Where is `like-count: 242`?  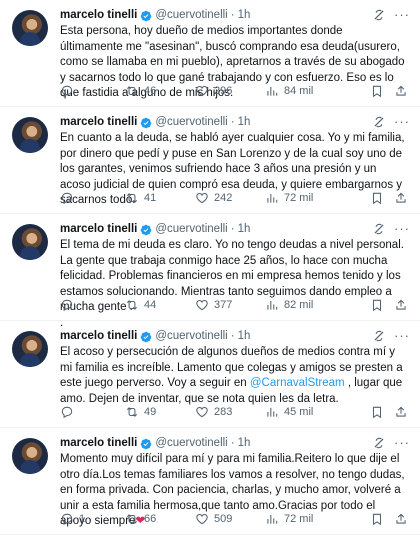
like-count: 242 is located at coordinates (223, 198).